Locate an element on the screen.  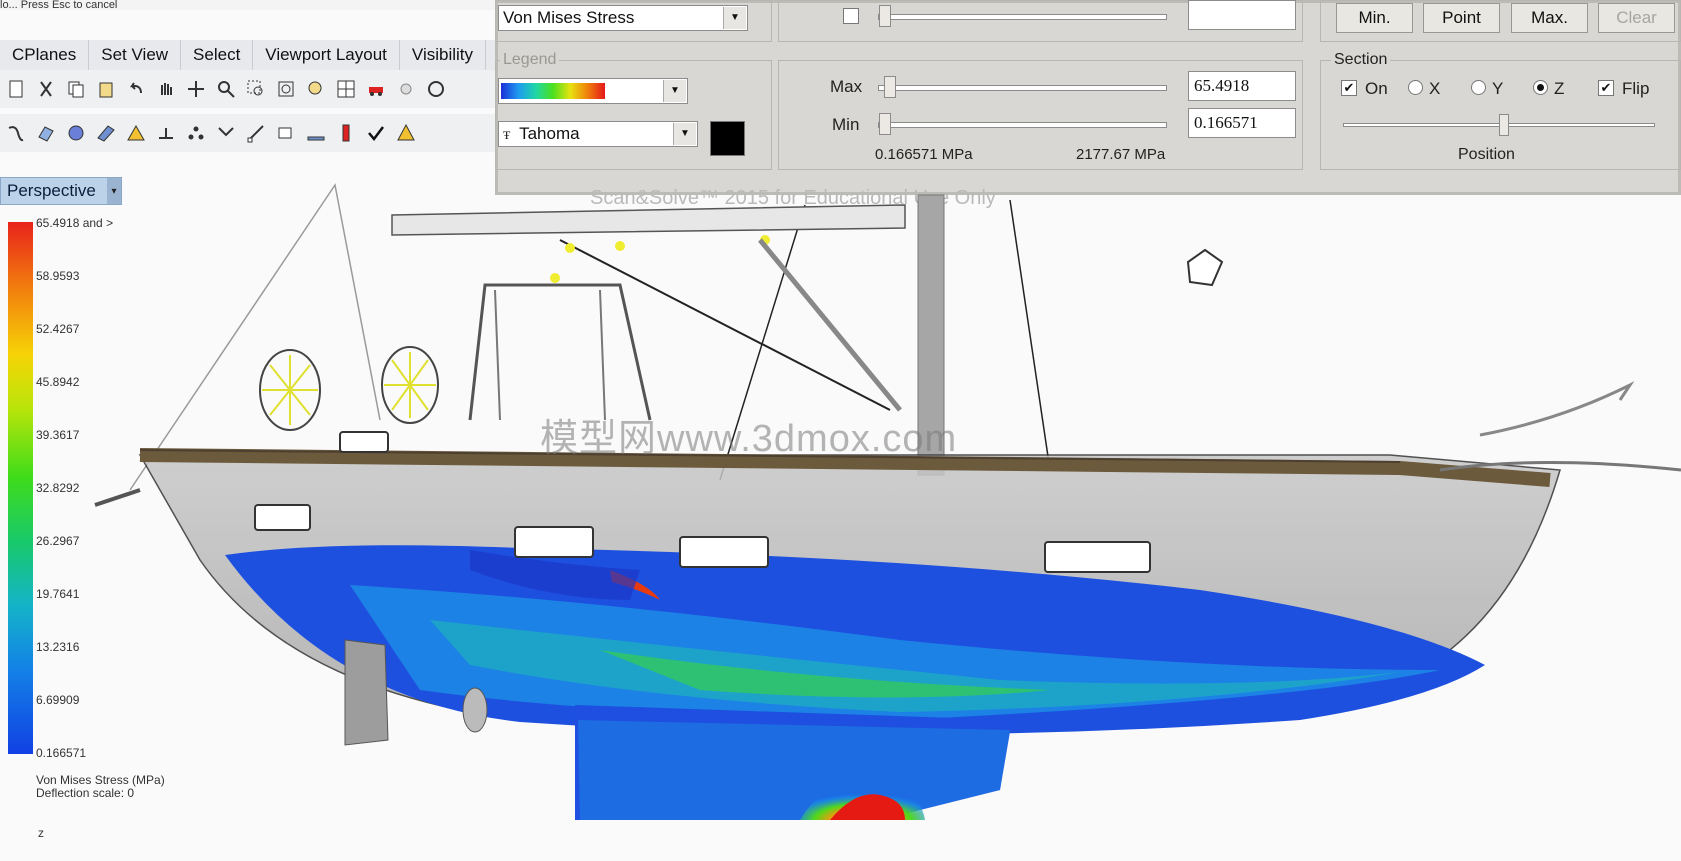
new-file-icon is located at coordinates (16, 89).